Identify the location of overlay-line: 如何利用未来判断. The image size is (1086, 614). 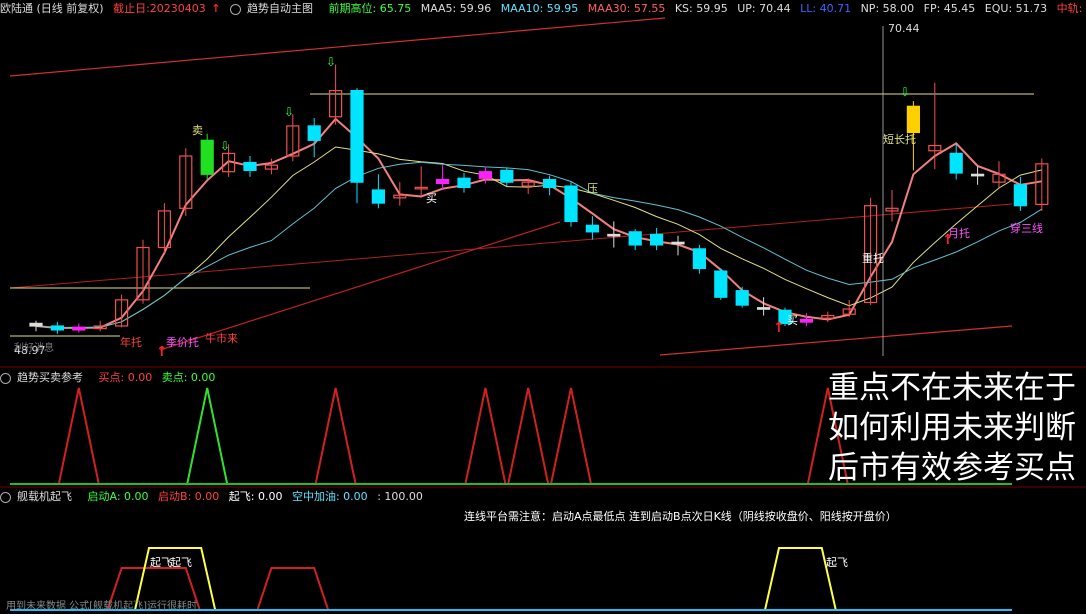
(952, 428).